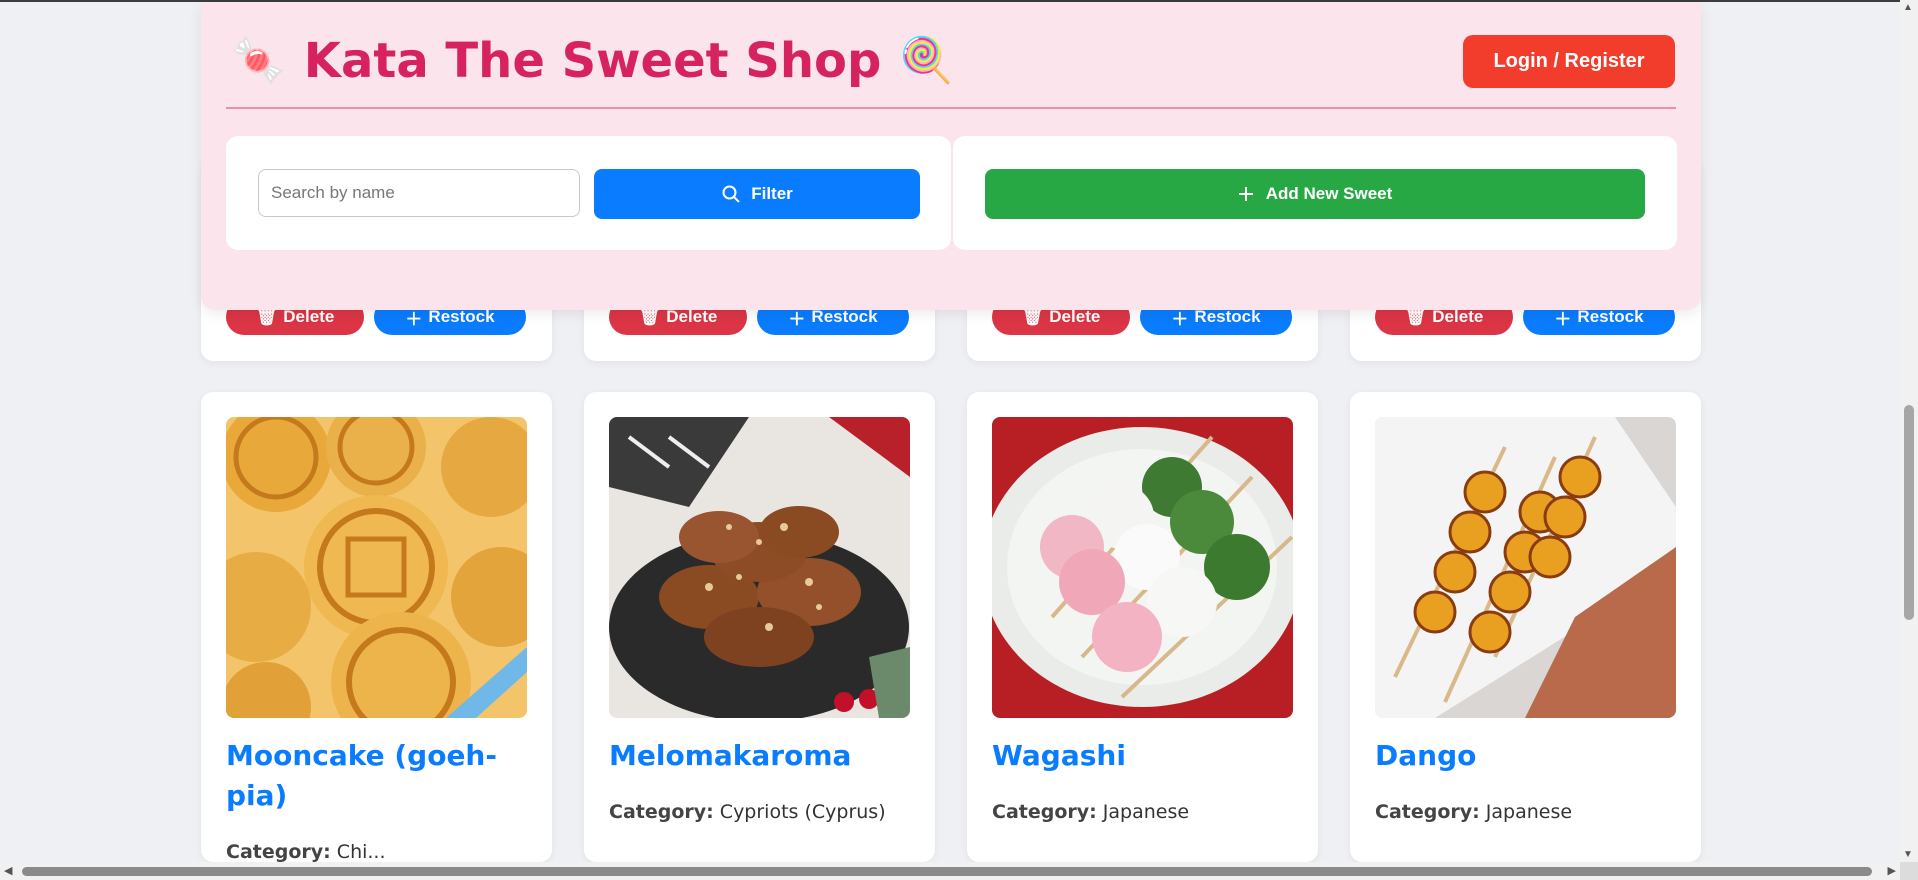 Image resolution: width=1918 pixels, height=880 pixels. I want to click on sweet-name: Wagashi, so click(1059, 755).